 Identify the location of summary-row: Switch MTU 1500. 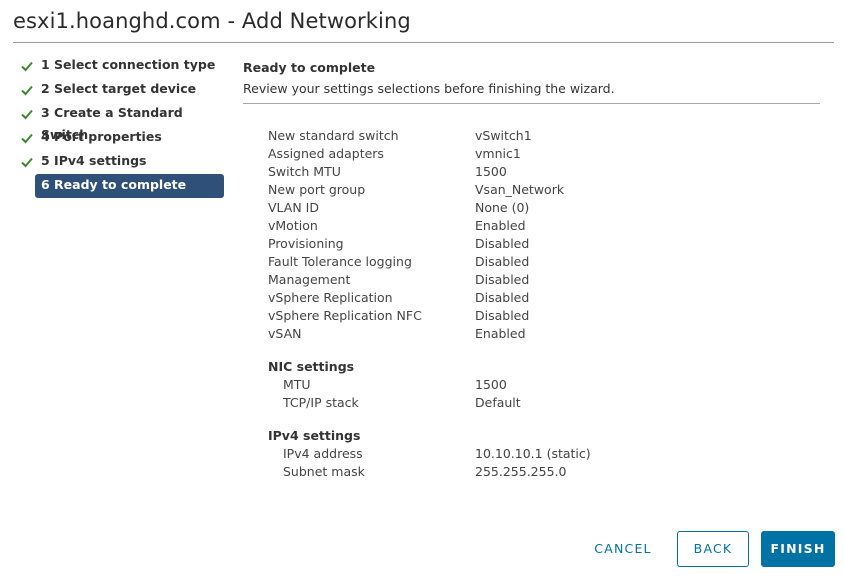
(478, 172).